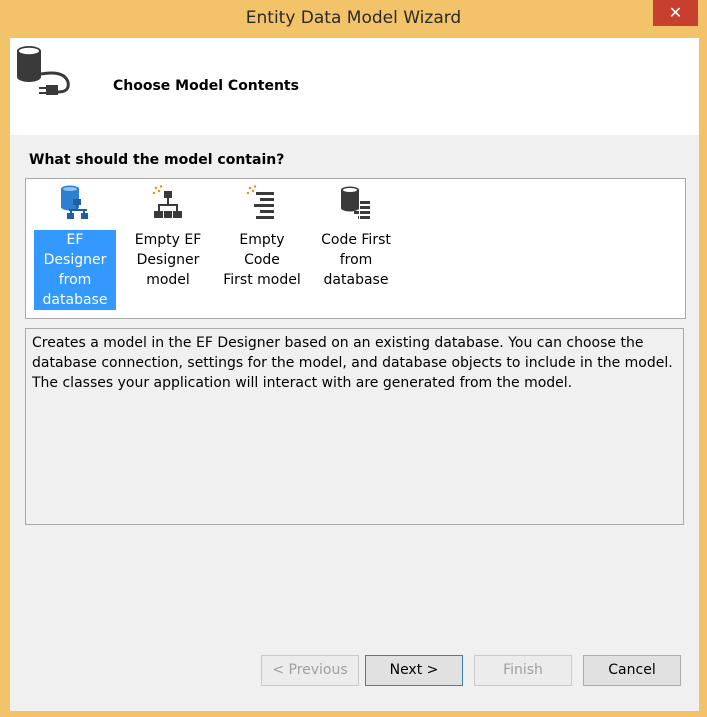 This screenshot has height=717, width=707. Describe the element at coordinates (43, 70) in the screenshot. I see `database-plug-icon` at that location.